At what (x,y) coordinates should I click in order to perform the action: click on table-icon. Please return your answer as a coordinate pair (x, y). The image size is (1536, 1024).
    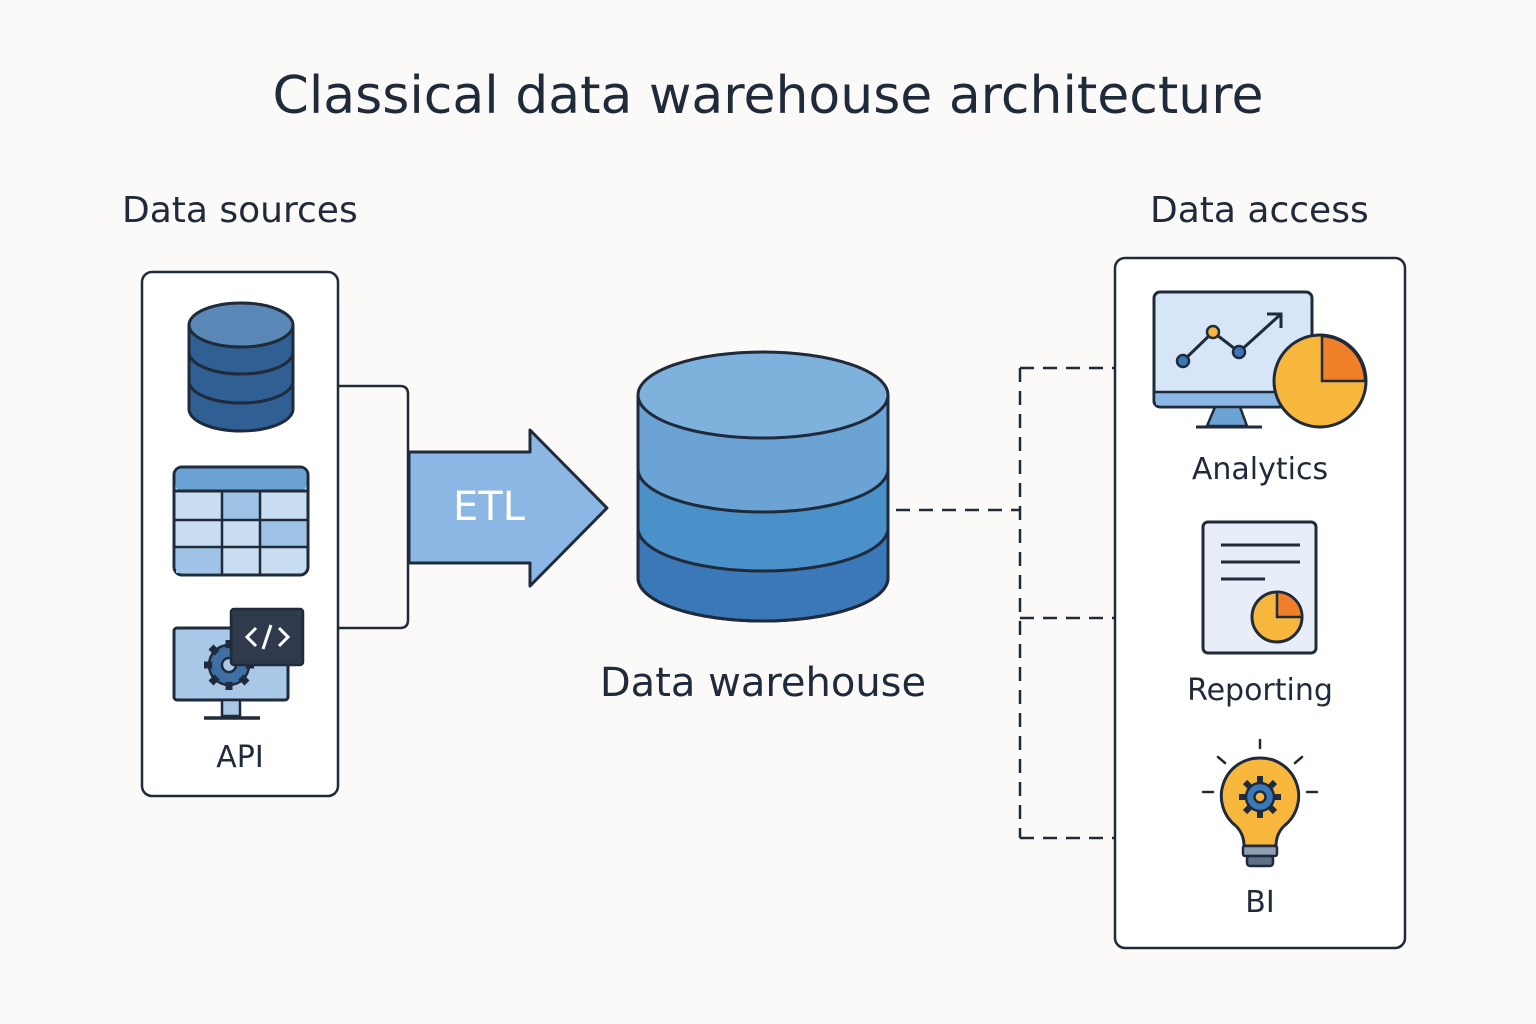
    Looking at the image, I should click on (241, 521).